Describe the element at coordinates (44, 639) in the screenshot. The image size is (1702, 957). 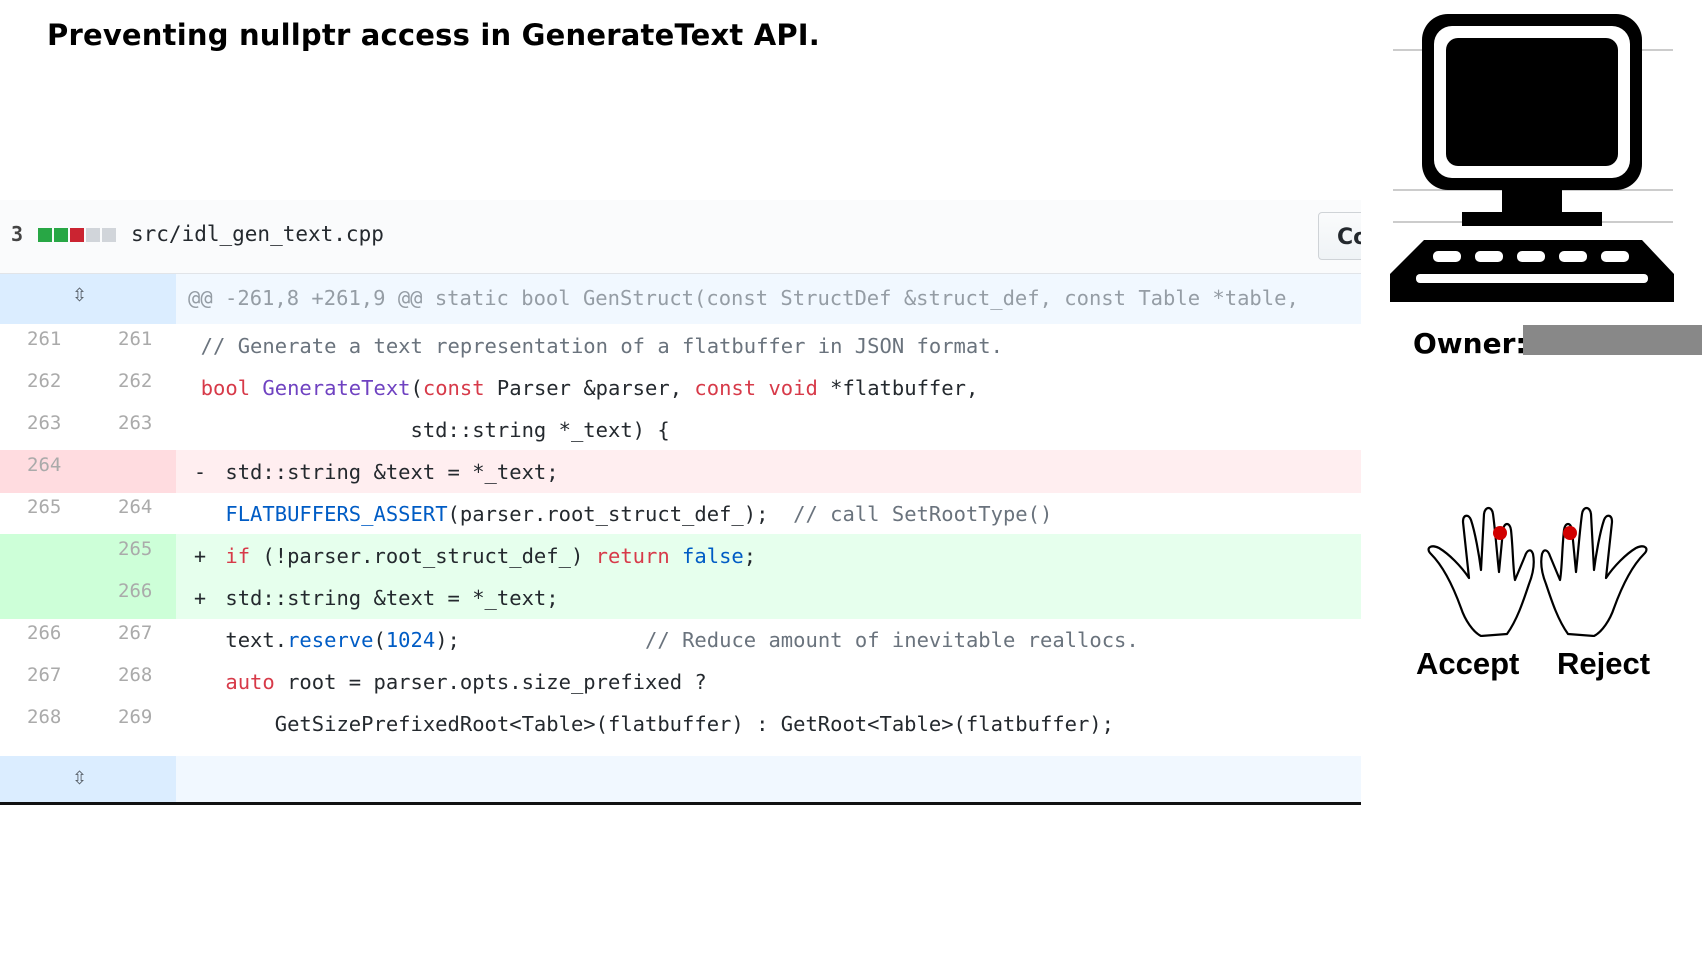
I see `old-line-number: 266` at that location.